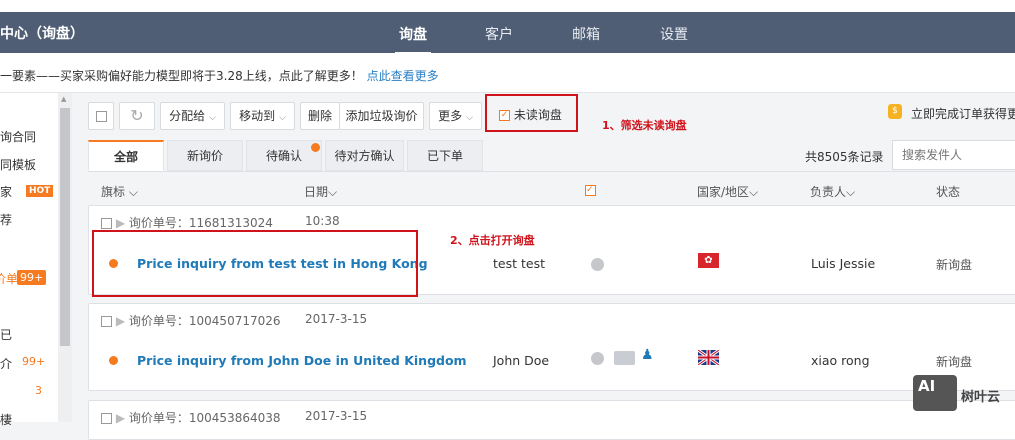  I want to click on more-label: 更多, so click(450, 116).